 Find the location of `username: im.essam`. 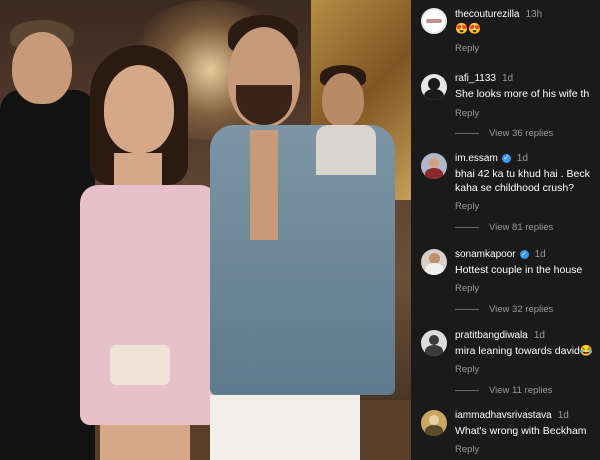

username: im.essam is located at coordinates (476, 158).